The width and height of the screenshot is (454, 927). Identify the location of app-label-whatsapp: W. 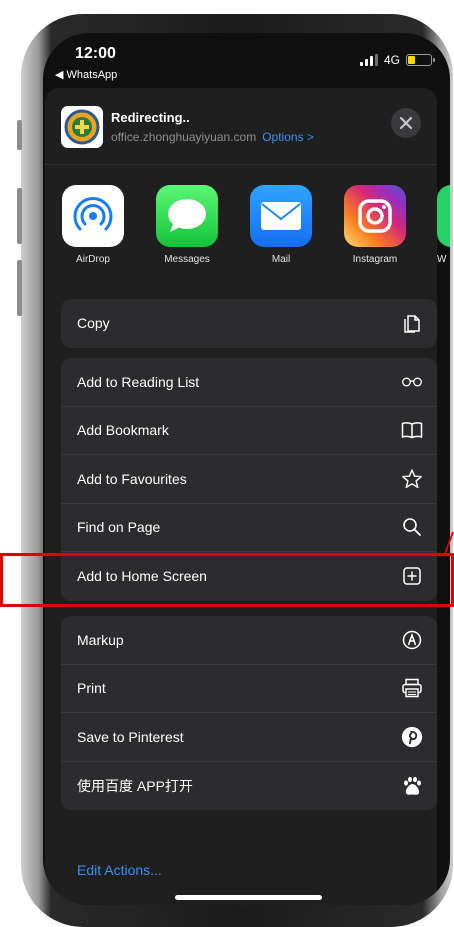
(442, 259).